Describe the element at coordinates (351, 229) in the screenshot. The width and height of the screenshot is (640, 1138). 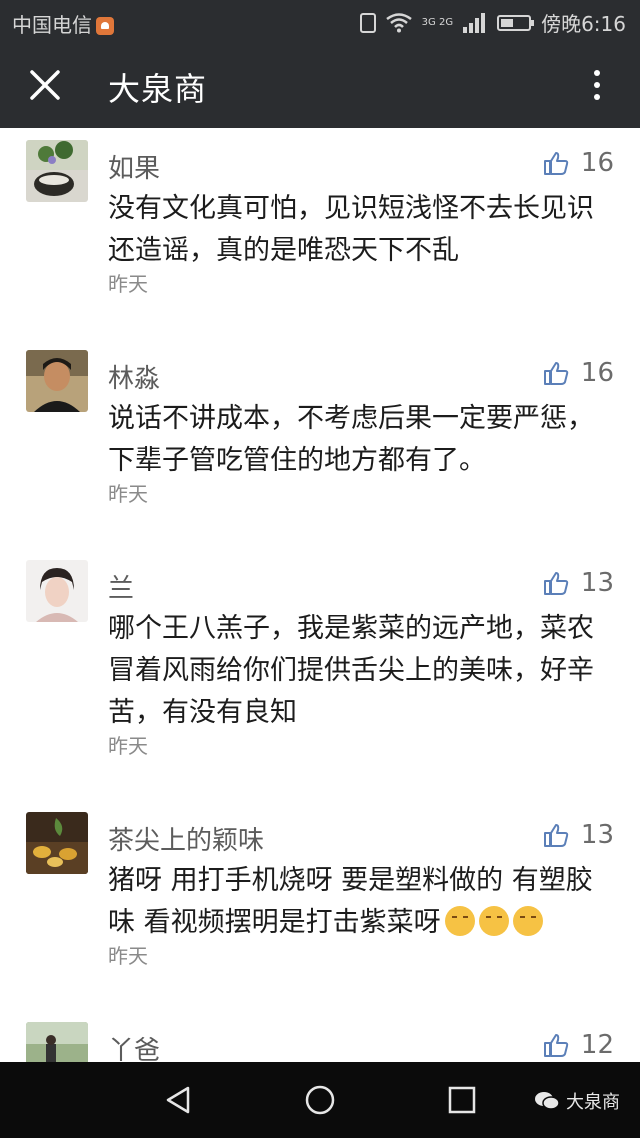
I see `comment-text: 没有文化真可怕，见识短浅怪不去长见识还造谣，真的是唯恐天下不乱` at that location.